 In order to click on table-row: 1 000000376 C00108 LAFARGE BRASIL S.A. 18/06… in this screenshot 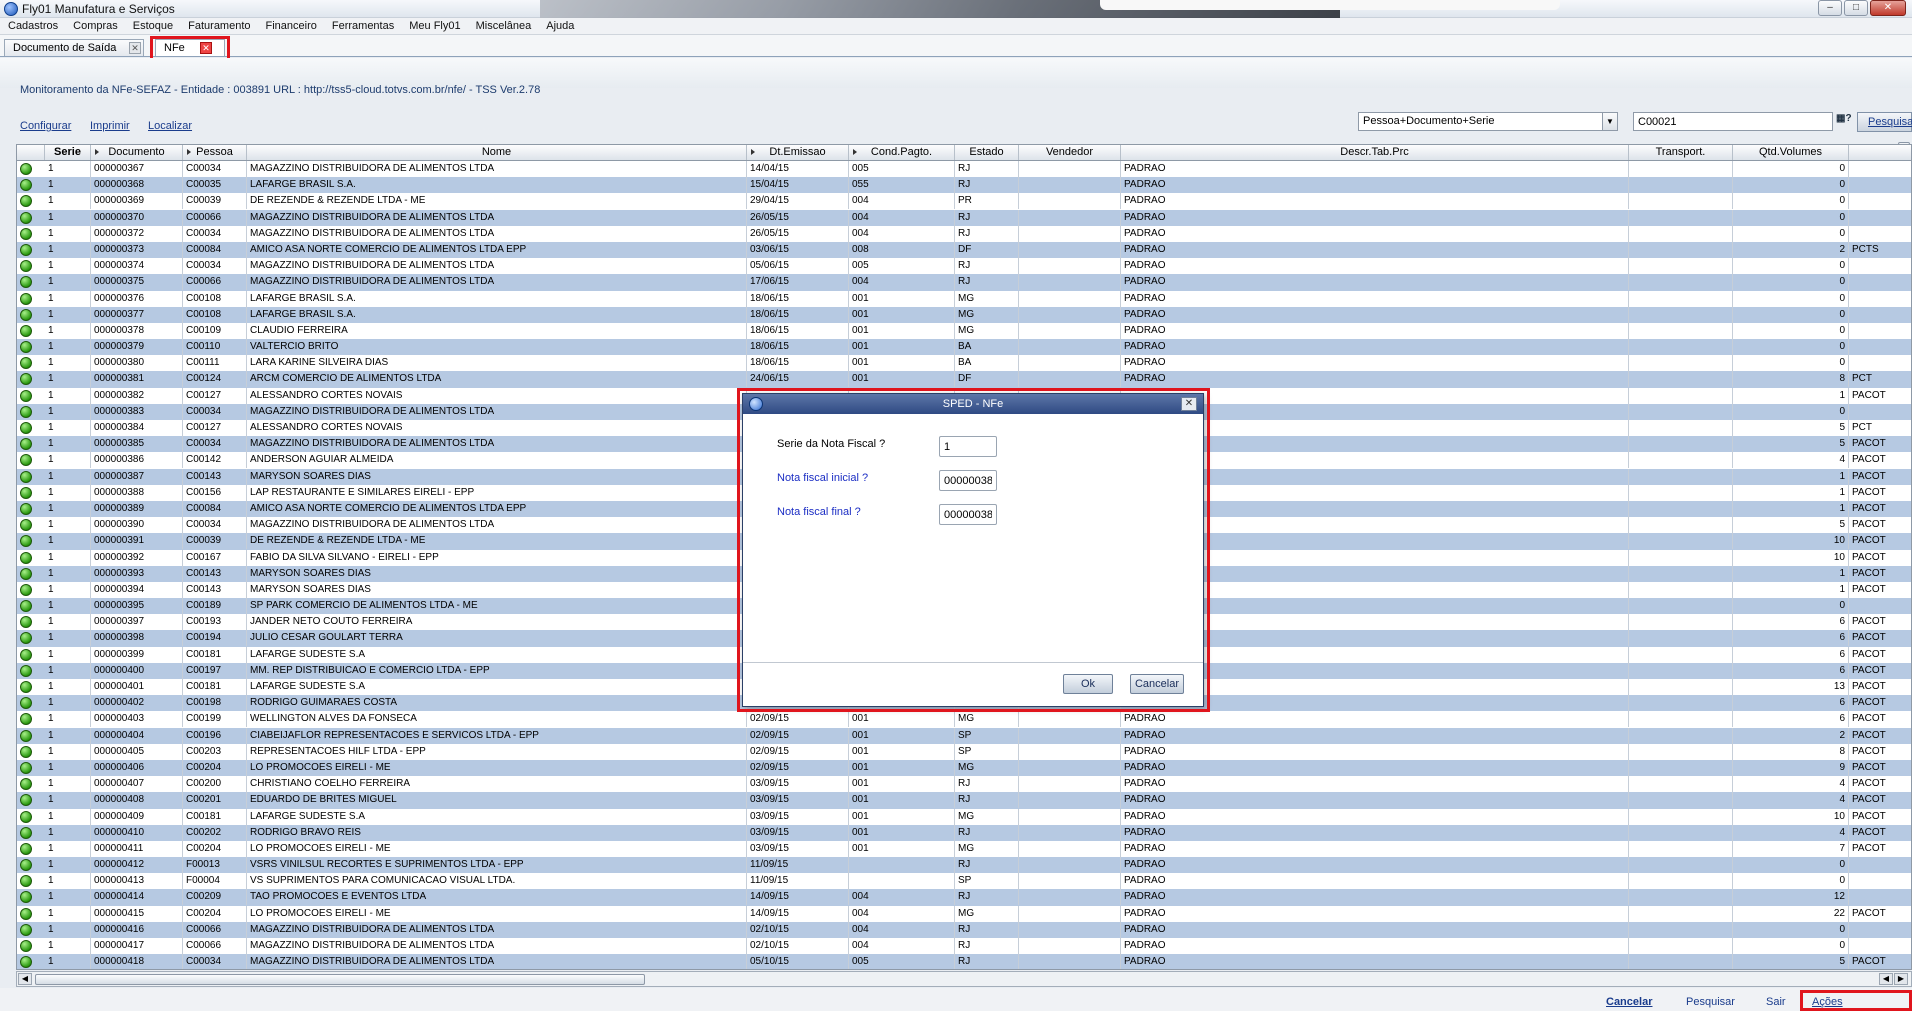, I will do `click(964, 298)`.